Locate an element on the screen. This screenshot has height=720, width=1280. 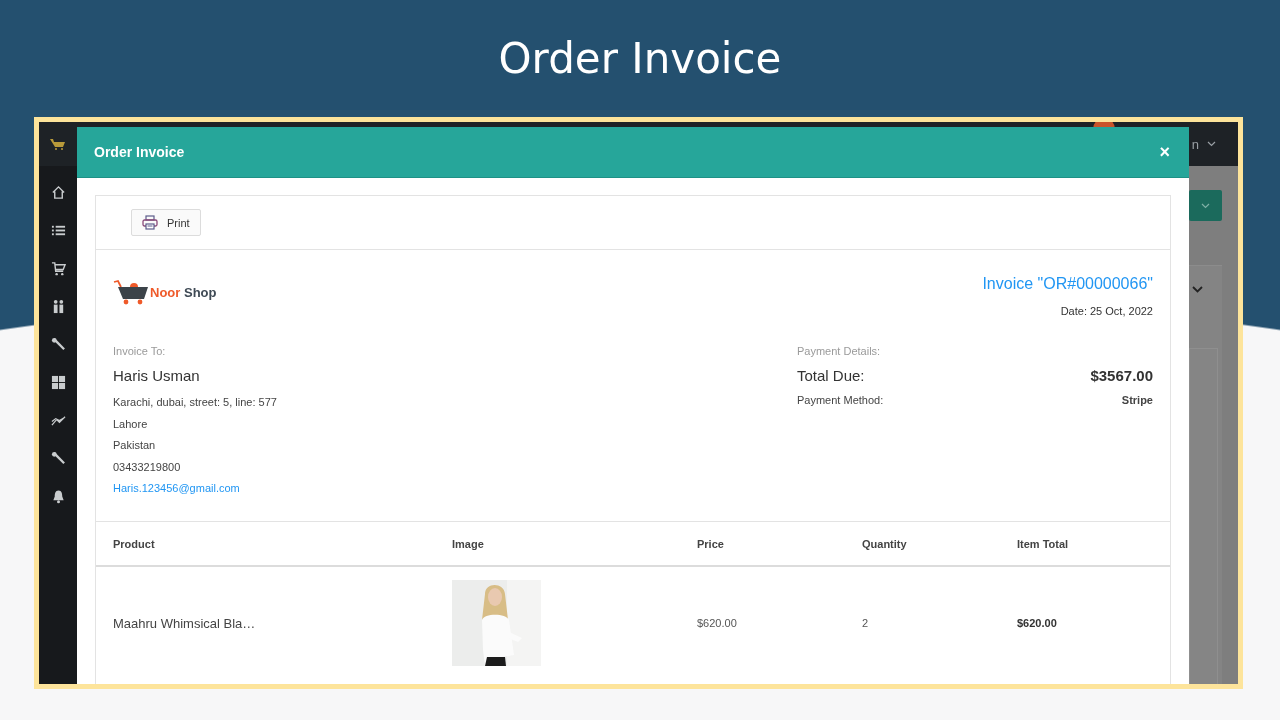
printer-icon is located at coordinates (150, 222).